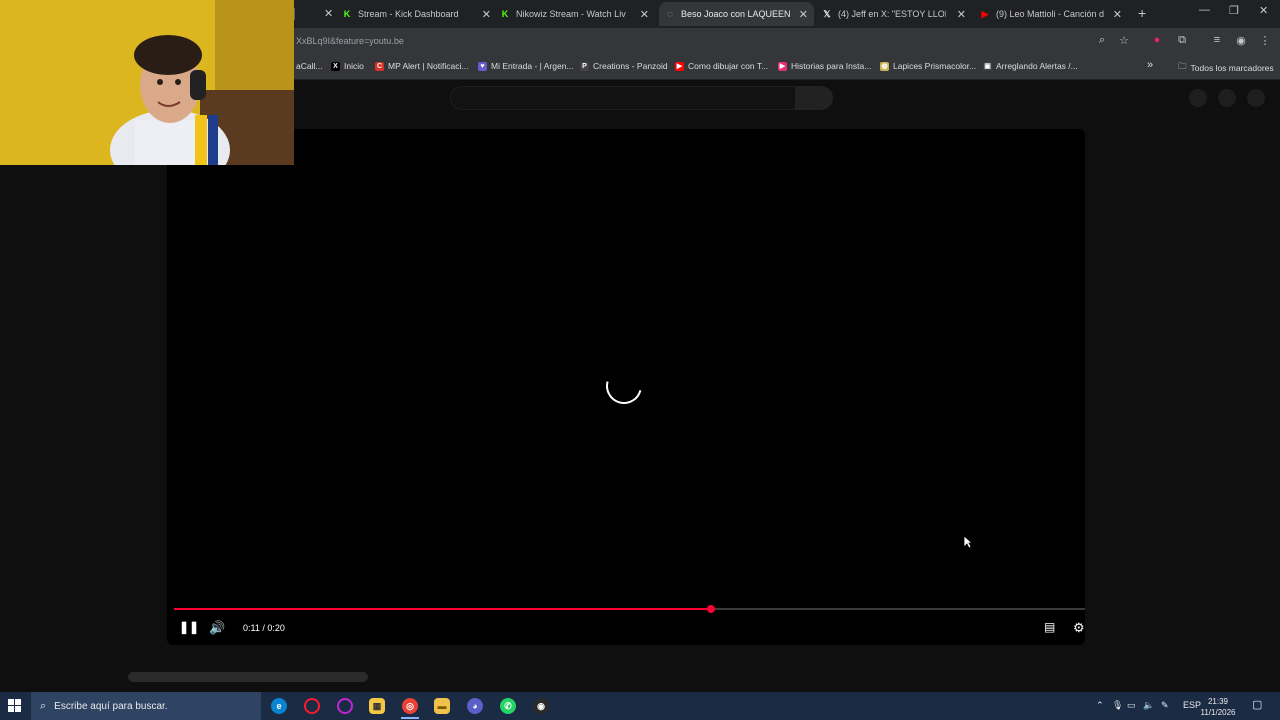 This screenshot has width=1280, height=720. Describe the element at coordinates (571, 14) in the screenshot. I see `tab-label: Nikowiz Stream - Watch Live o` at that location.